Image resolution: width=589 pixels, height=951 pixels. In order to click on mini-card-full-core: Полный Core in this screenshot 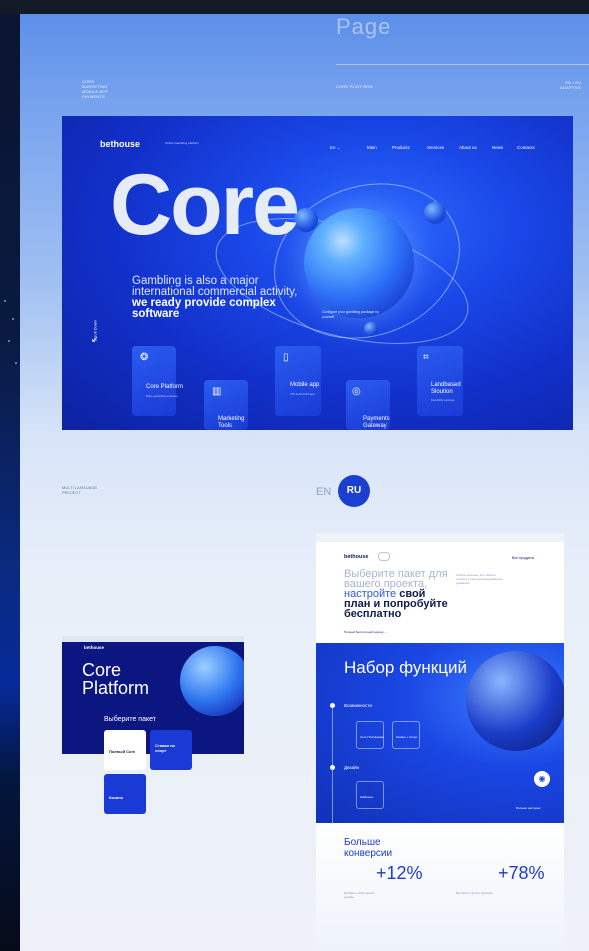, I will do `click(125, 750)`.